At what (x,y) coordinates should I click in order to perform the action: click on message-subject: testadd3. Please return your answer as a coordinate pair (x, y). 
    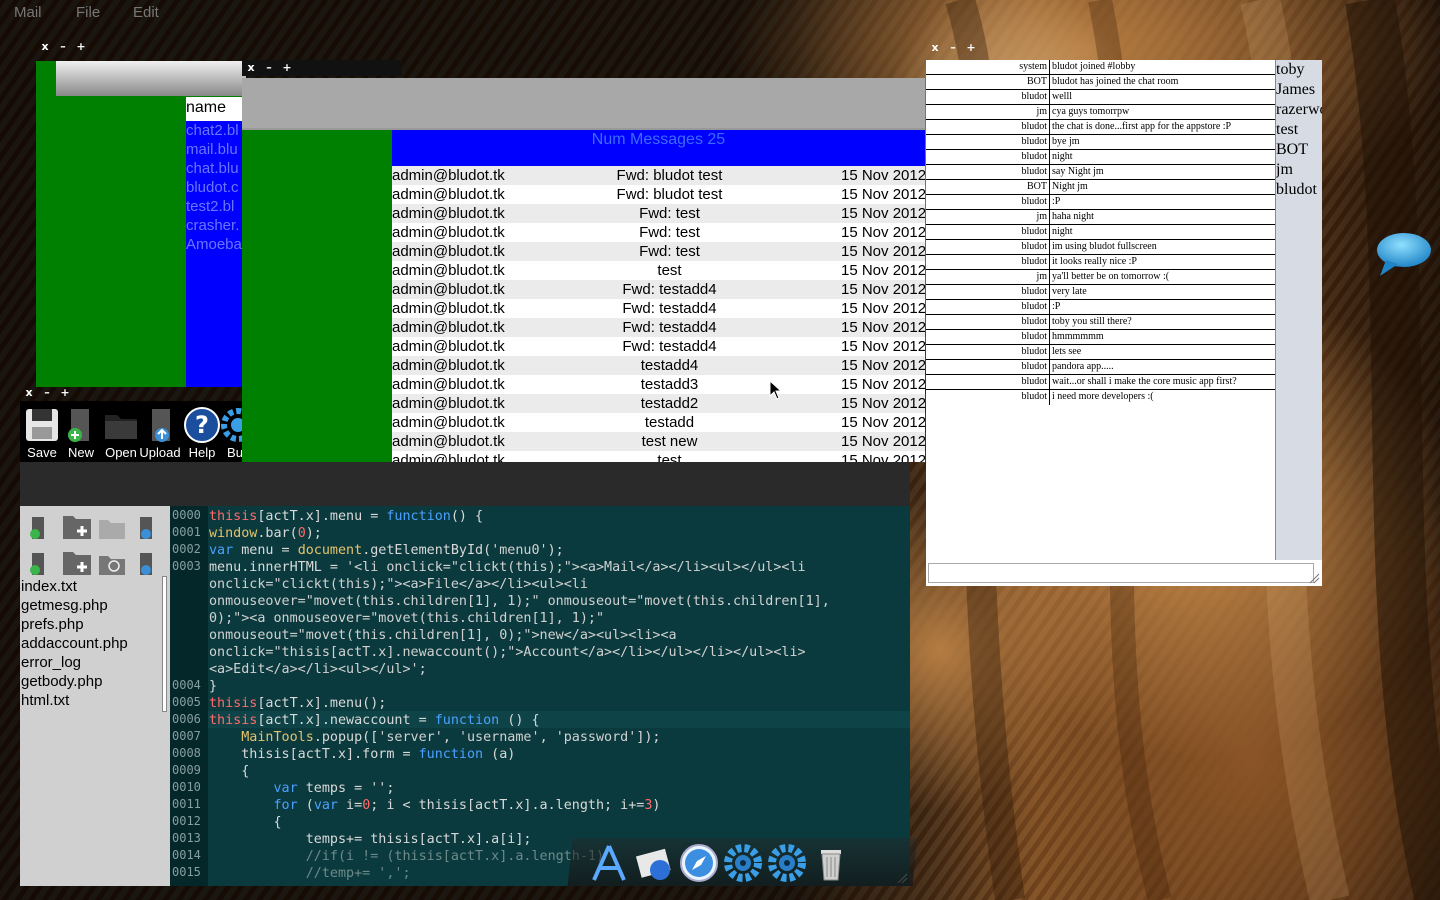
    Looking at the image, I should click on (669, 384).